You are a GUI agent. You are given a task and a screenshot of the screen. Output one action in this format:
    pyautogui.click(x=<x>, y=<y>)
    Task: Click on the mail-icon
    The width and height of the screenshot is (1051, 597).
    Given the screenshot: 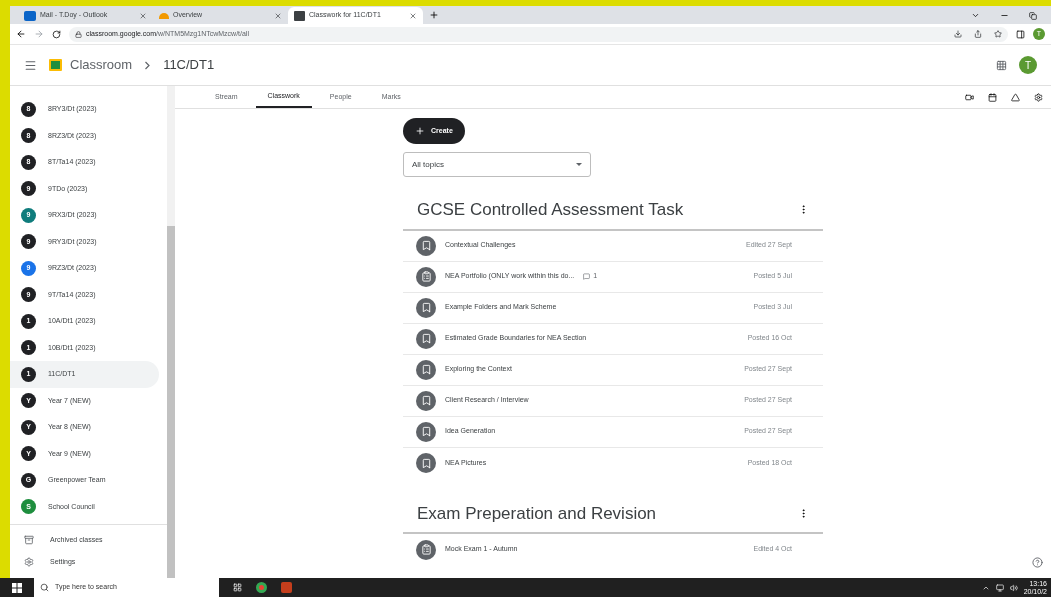 What is the action you would take?
    pyautogui.click(x=30, y=15)
    